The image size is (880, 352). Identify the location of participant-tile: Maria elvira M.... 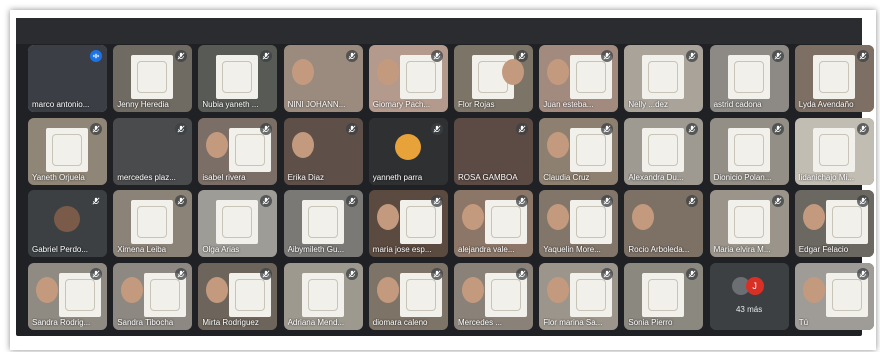
(749, 223).